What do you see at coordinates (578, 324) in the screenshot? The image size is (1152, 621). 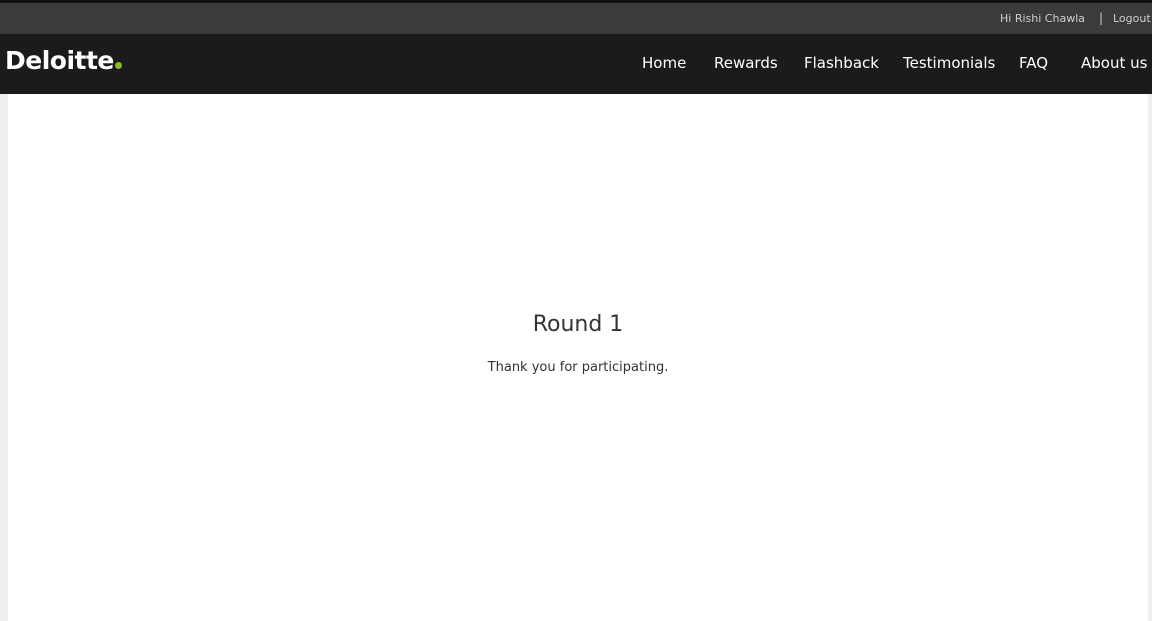 I see `round-title: Round 1` at bounding box center [578, 324].